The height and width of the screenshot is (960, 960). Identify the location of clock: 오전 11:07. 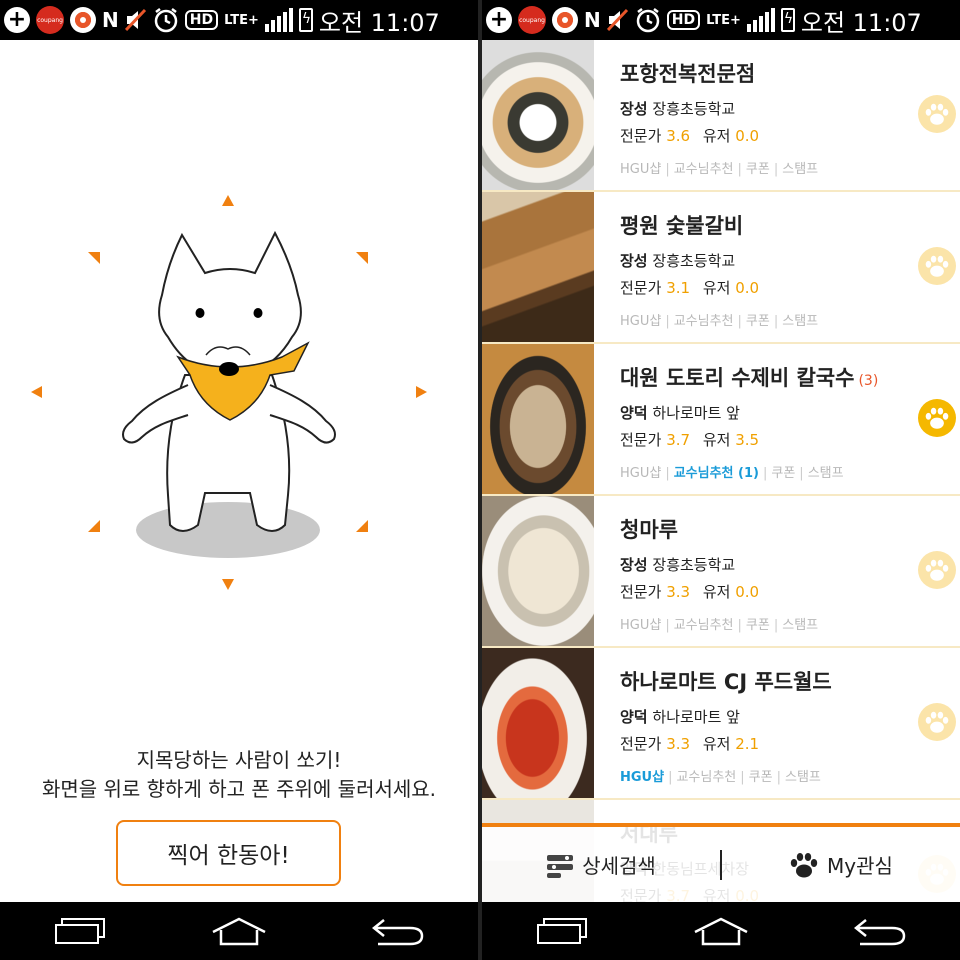
(379, 22).